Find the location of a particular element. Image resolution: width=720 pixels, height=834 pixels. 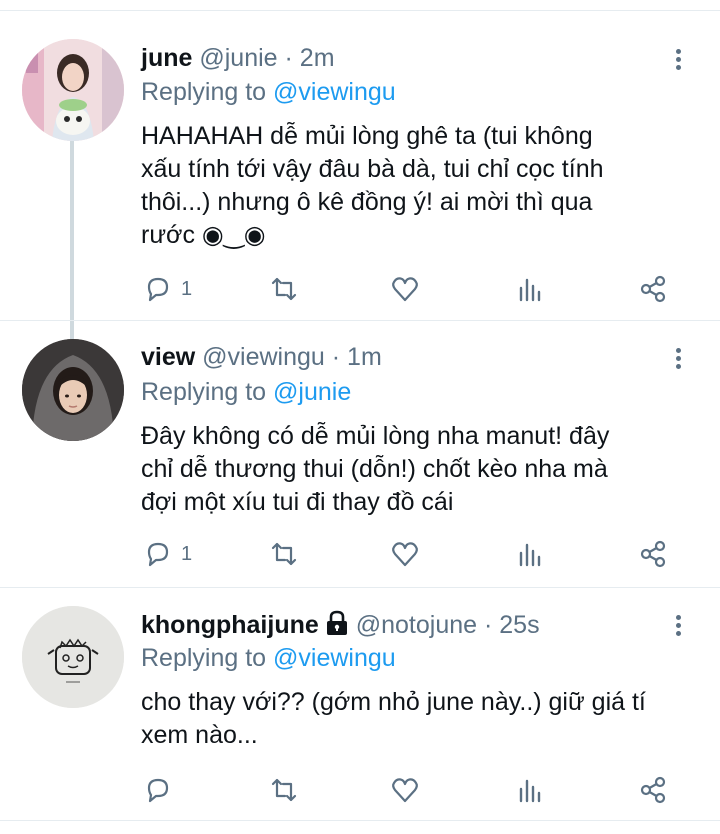

avatar-june is located at coordinates (73, 90).